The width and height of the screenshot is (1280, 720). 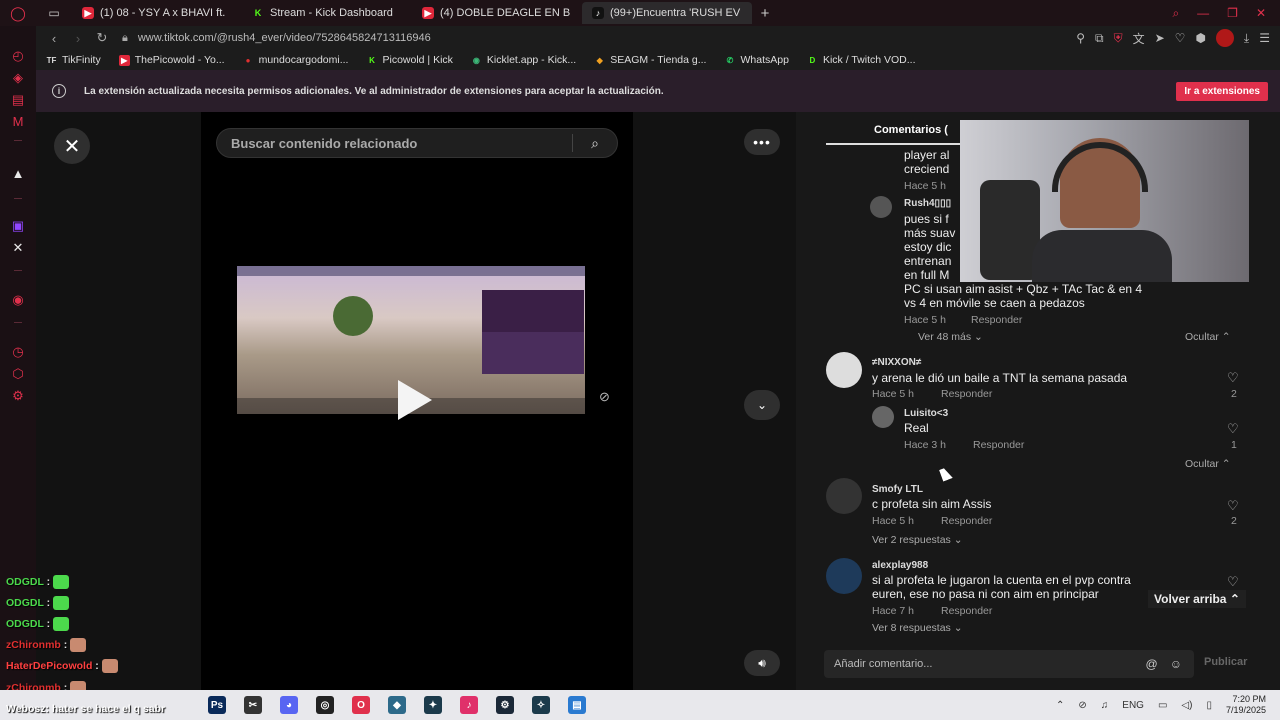 I want to click on tab-youtube-deagle: ▶ (4) DOBLE DEAGLE EN B, so click(x=497, y=13).